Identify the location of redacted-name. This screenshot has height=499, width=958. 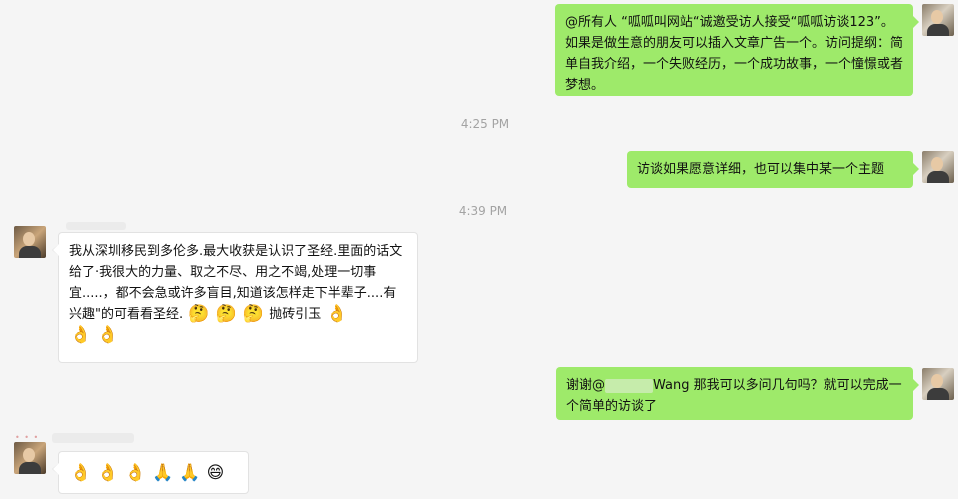
(629, 385).